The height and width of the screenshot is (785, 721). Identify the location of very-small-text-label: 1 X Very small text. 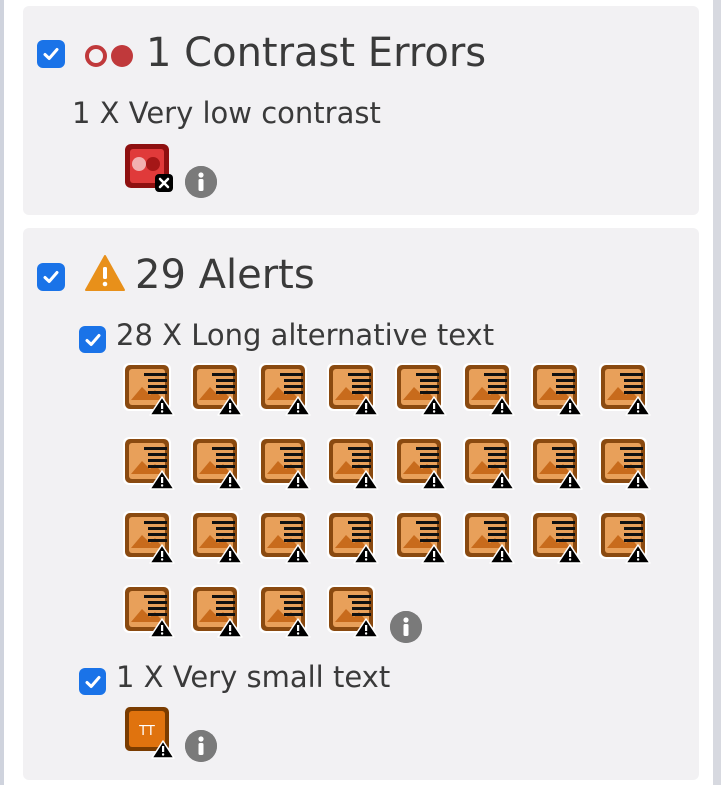
(253, 677).